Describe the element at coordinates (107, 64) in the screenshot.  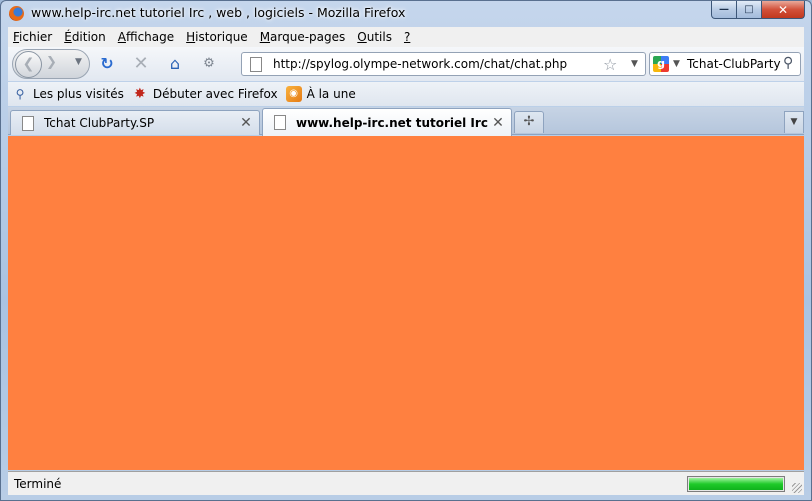
I see `reload-icon: ↻` at that location.